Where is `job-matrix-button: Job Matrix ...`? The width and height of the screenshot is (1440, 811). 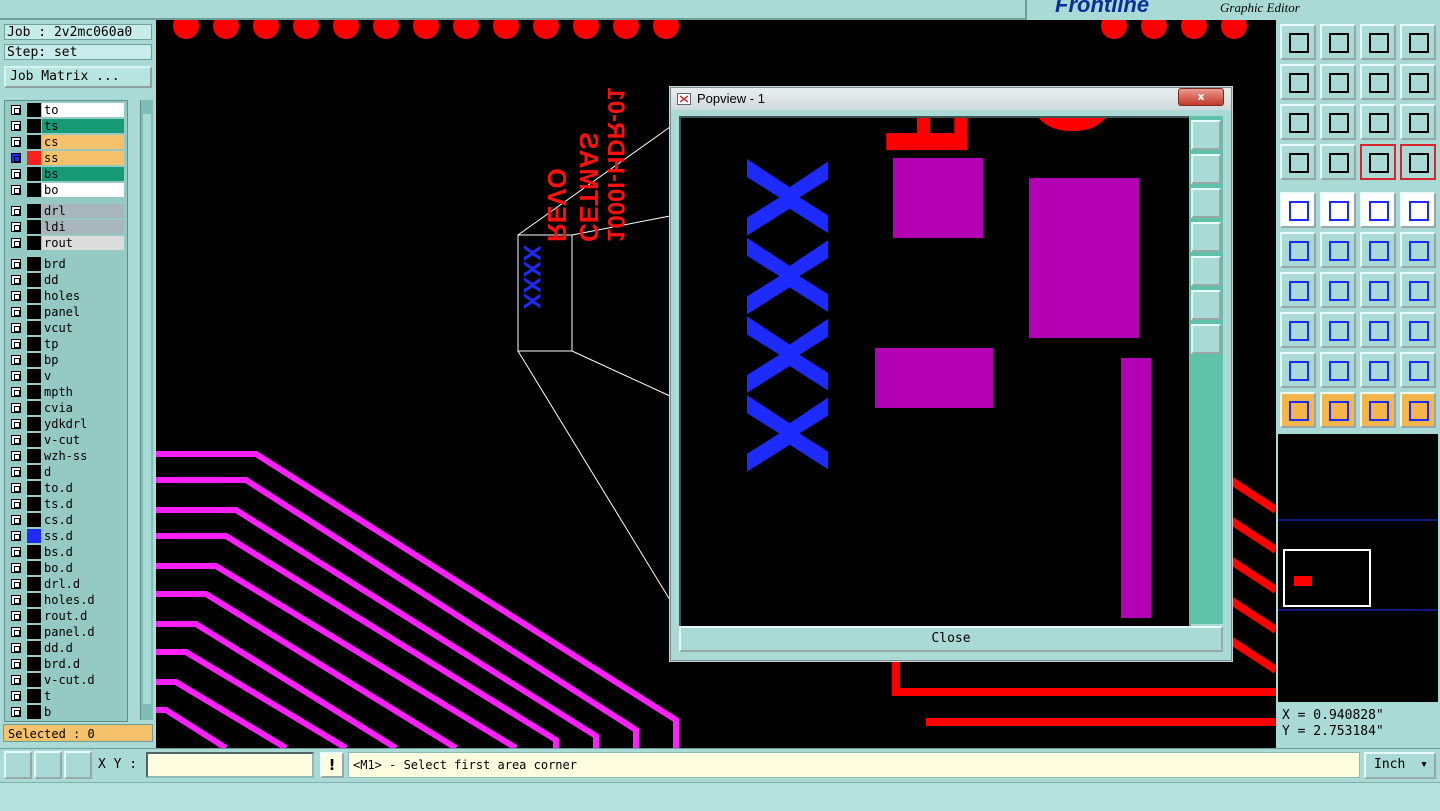
job-matrix-button: Job Matrix ... is located at coordinates (78, 77).